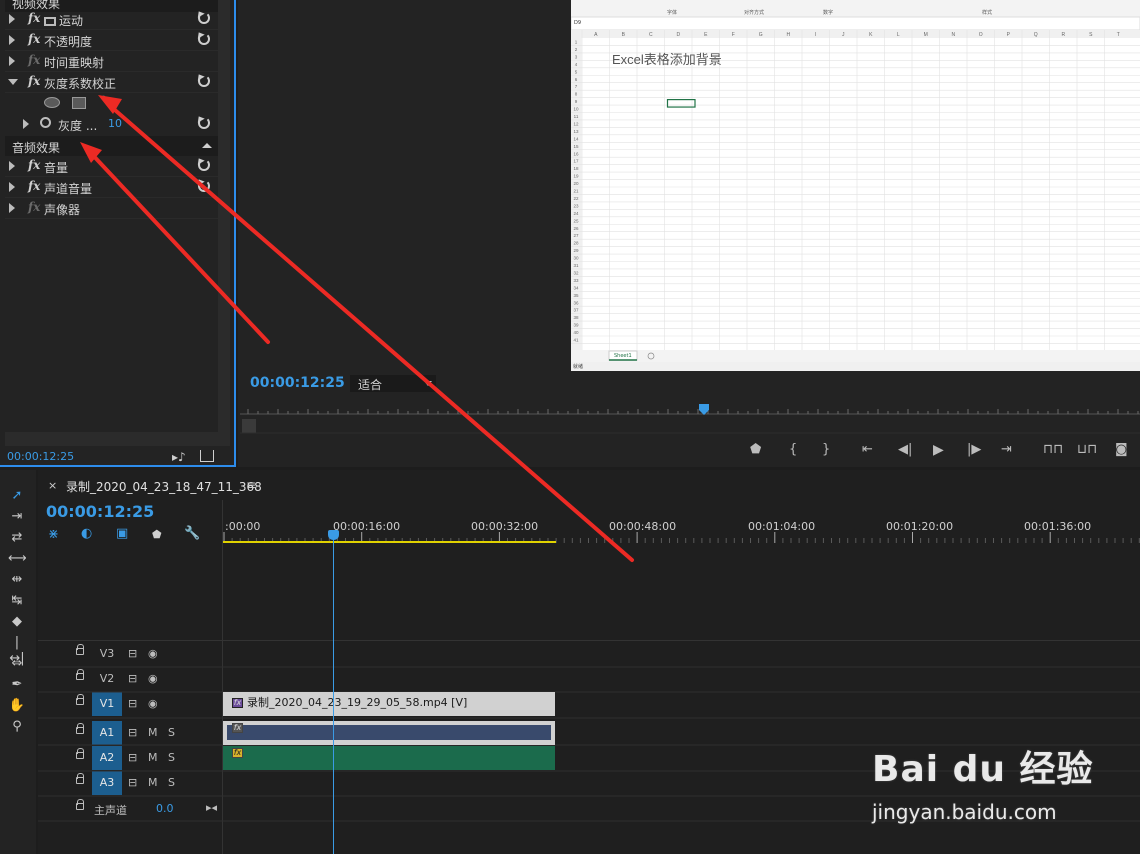  What do you see at coordinates (964, 812) in the screenshot?
I see `watermark-url: jingyan.baidu.com` at bounding box center [964, 812].